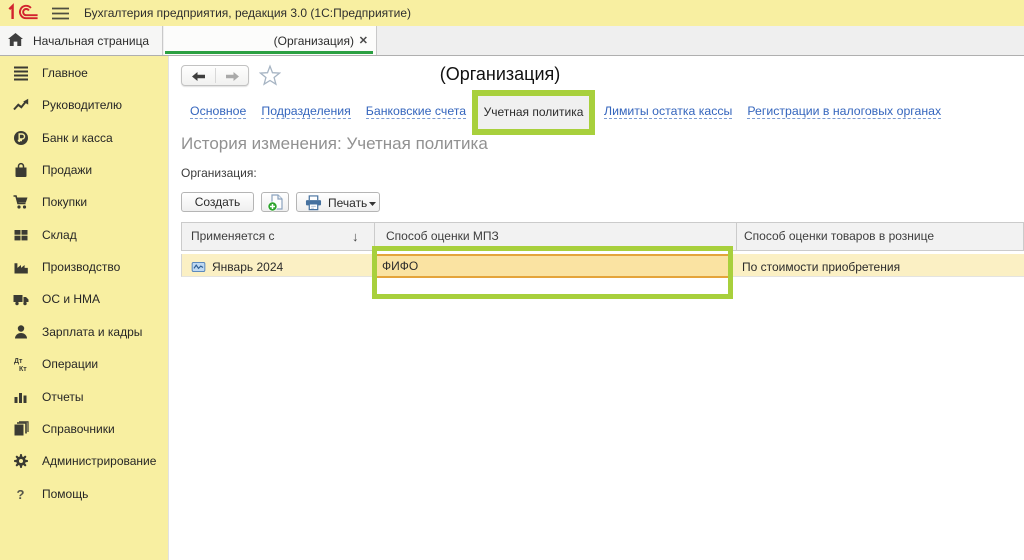  Describe the element at coordinates (23, 369) in the screenshot. I see `svg-text: Кт` at that location.